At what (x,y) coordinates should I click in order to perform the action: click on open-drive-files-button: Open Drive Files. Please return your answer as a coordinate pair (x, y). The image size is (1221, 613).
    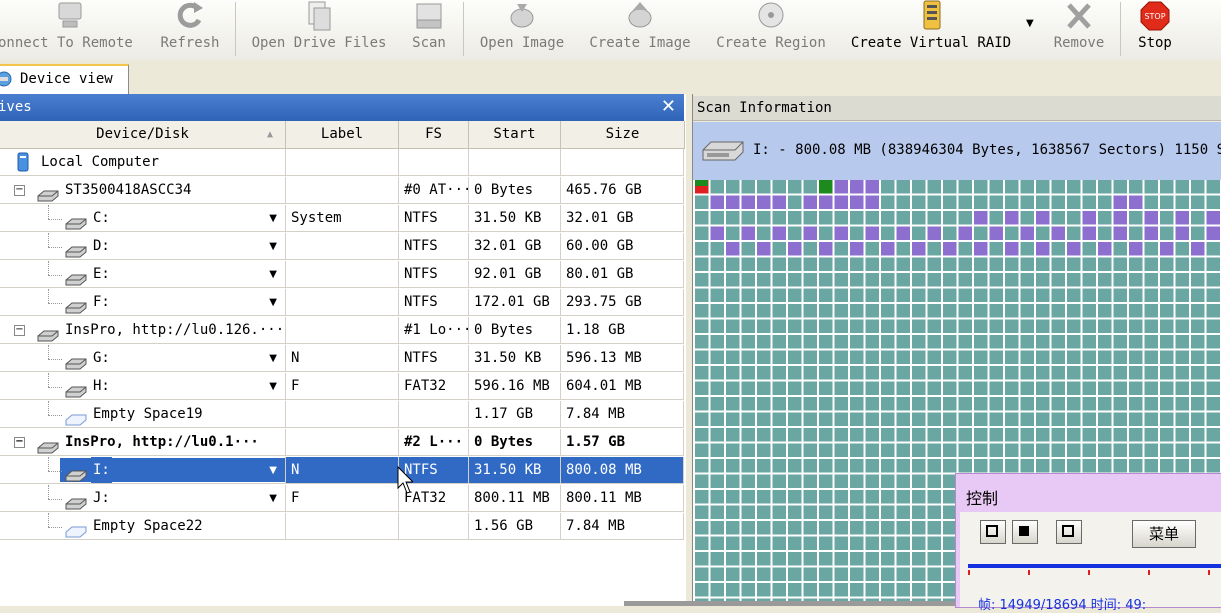
    Looking at the image, I should click on (319, 30).